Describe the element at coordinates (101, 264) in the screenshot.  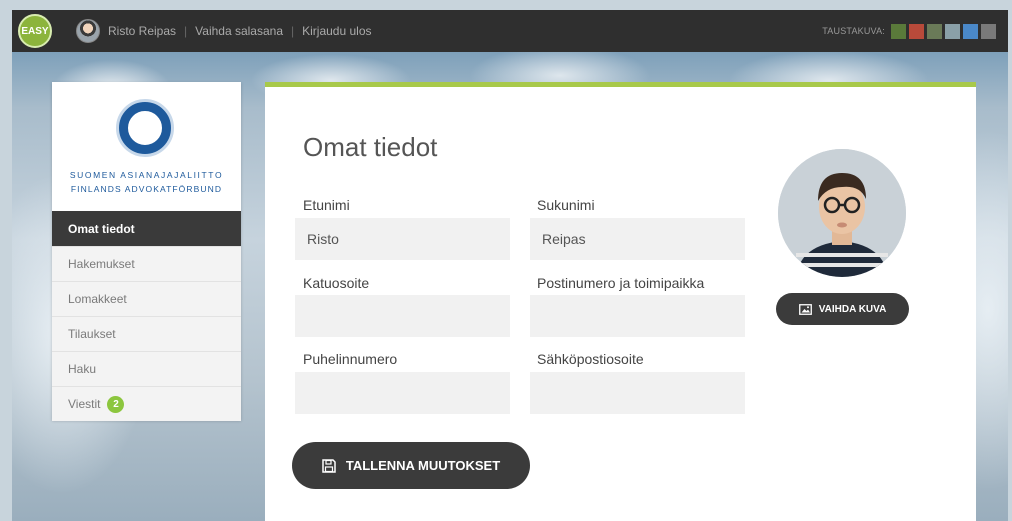
I see `sidebar-item-label: Hakemukset` at that location.